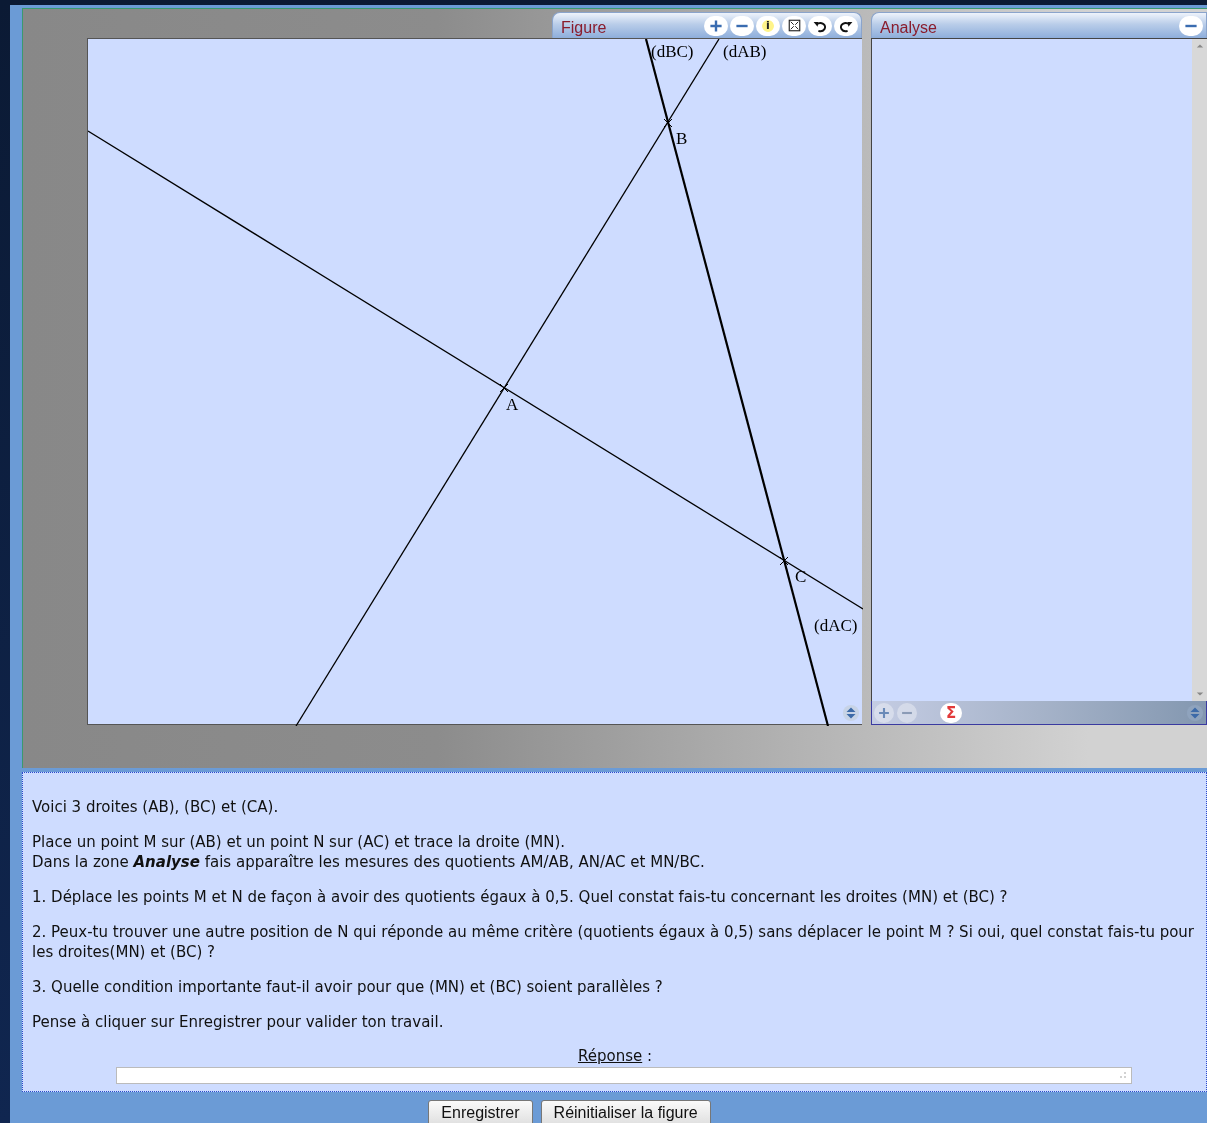 The width and height of the screenshot is (1207, 1123). Describe the element at coordinates (520, 897) in the screenshot. I see `instruction-text: 1. Déplace les points M et N de façon à avoir des quotients égaux à 0,5. Quel constat fais-tu concernant les droites (MN) et (BC) ?` at that location.